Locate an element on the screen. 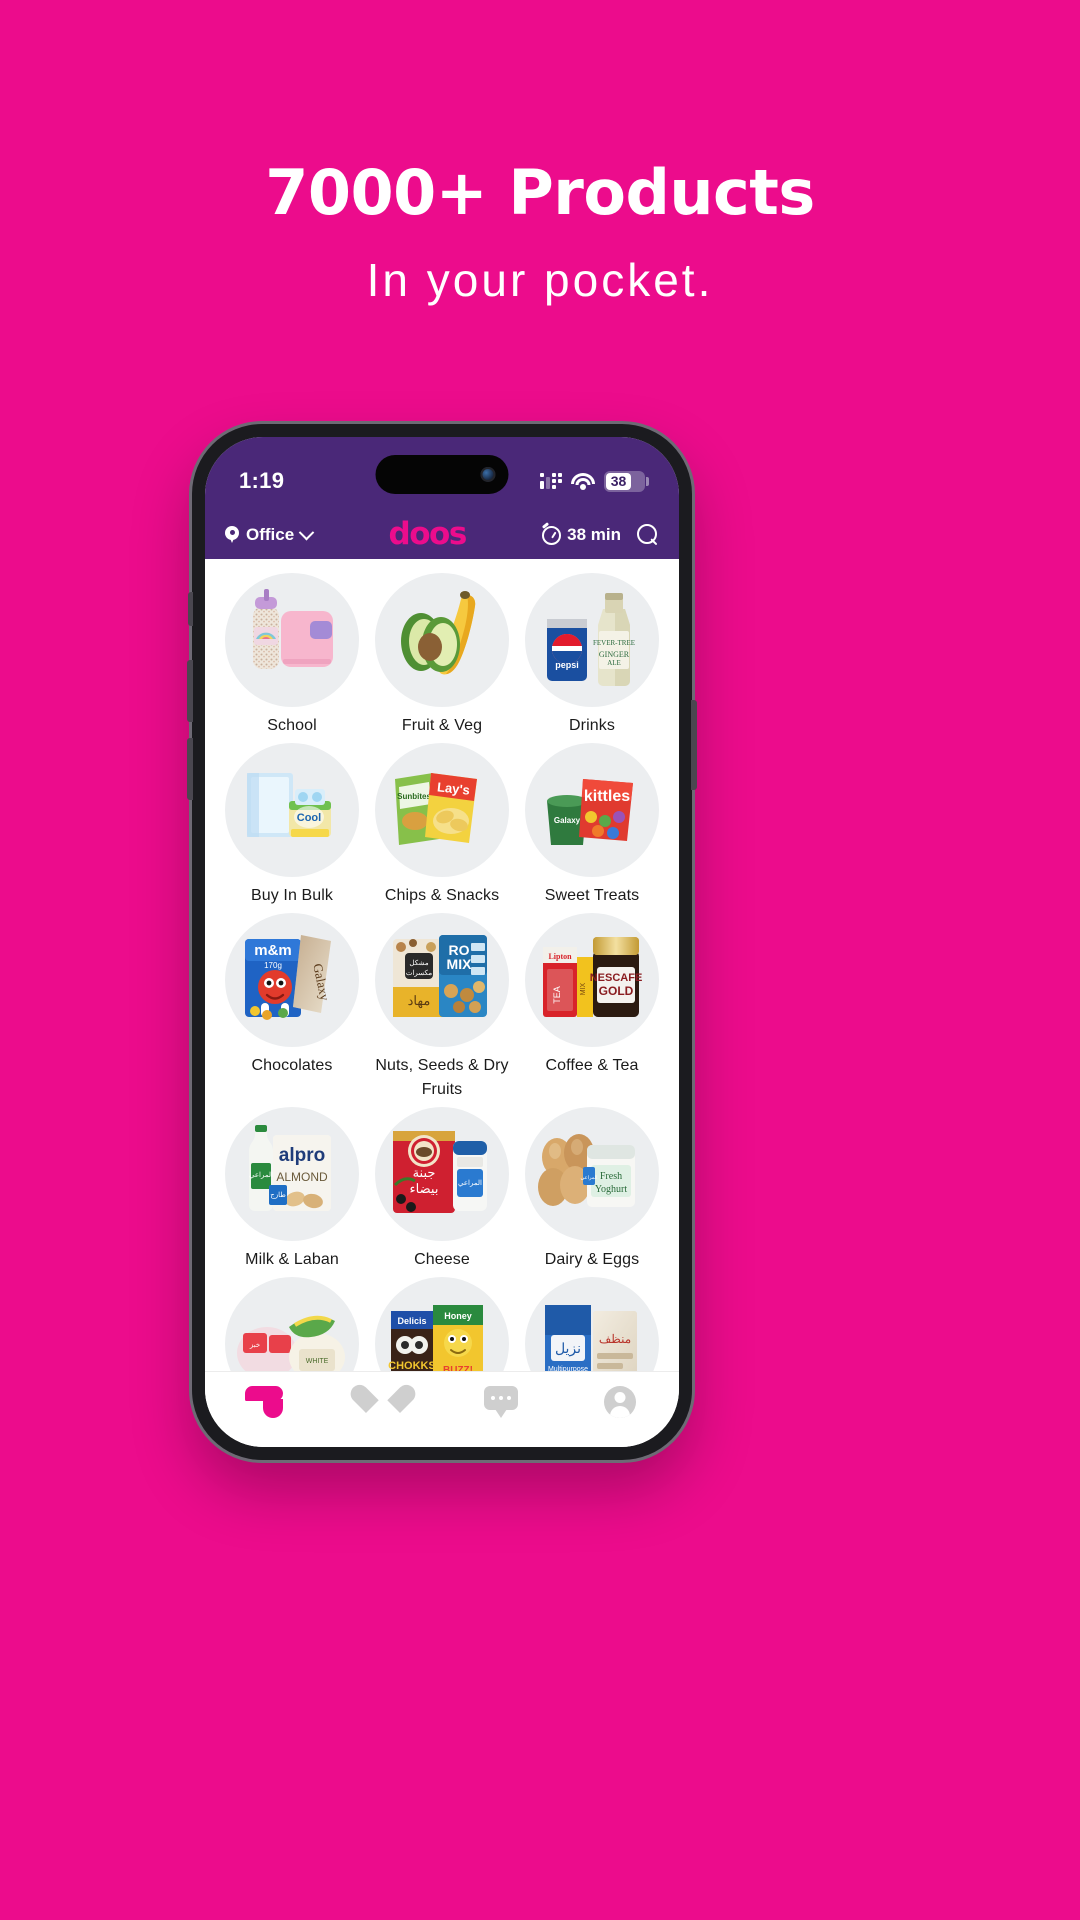  page-title: 7000+ Products is located at coordinates (540, 192).